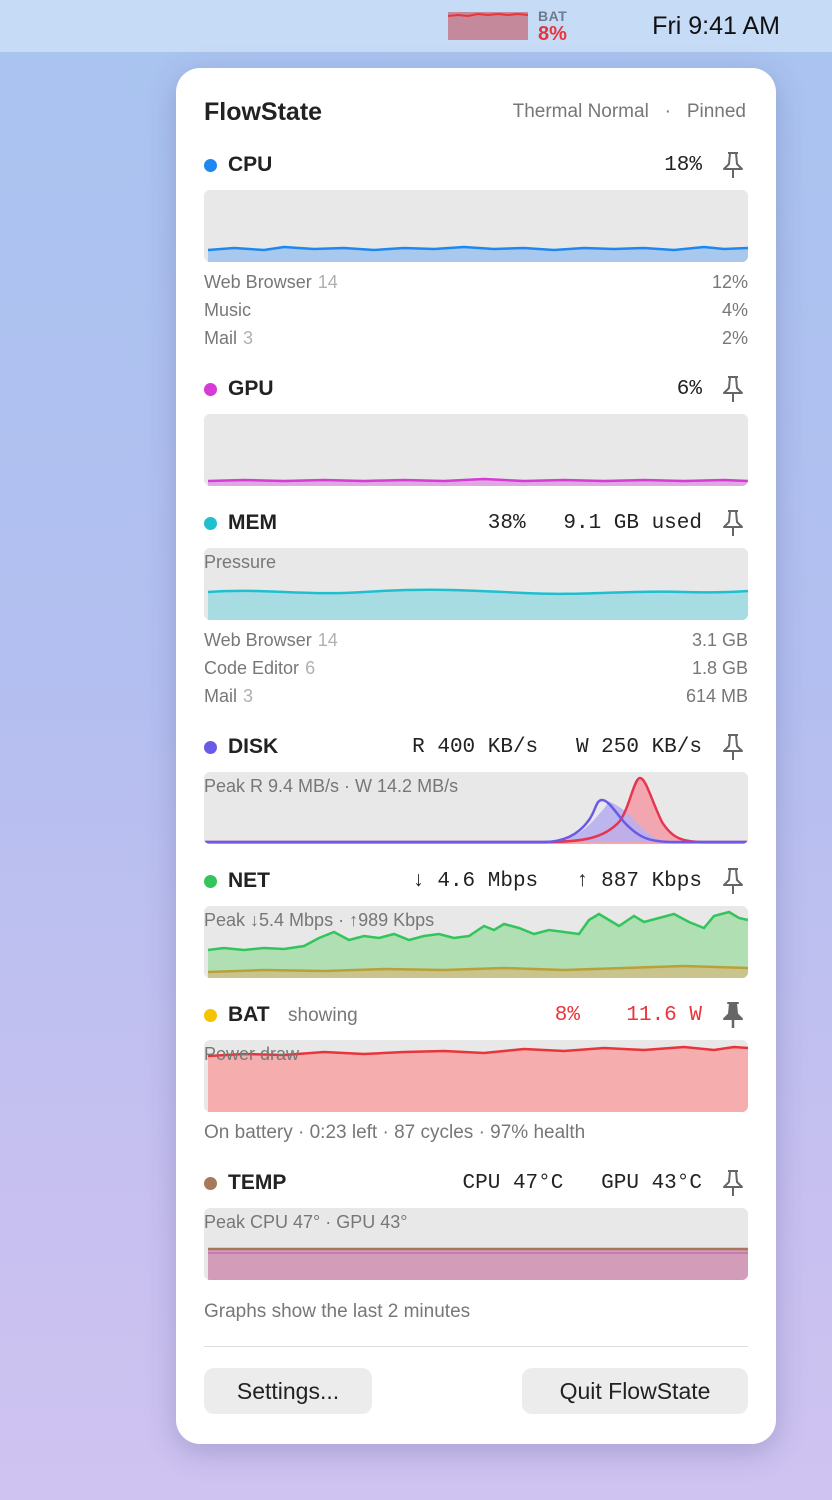 The height and width of the screenshot is (1500, 832). What do you see at coordinates (476, 1346) in the screenshot?
I see `footer-divider` at bounding box center [476, 1346].